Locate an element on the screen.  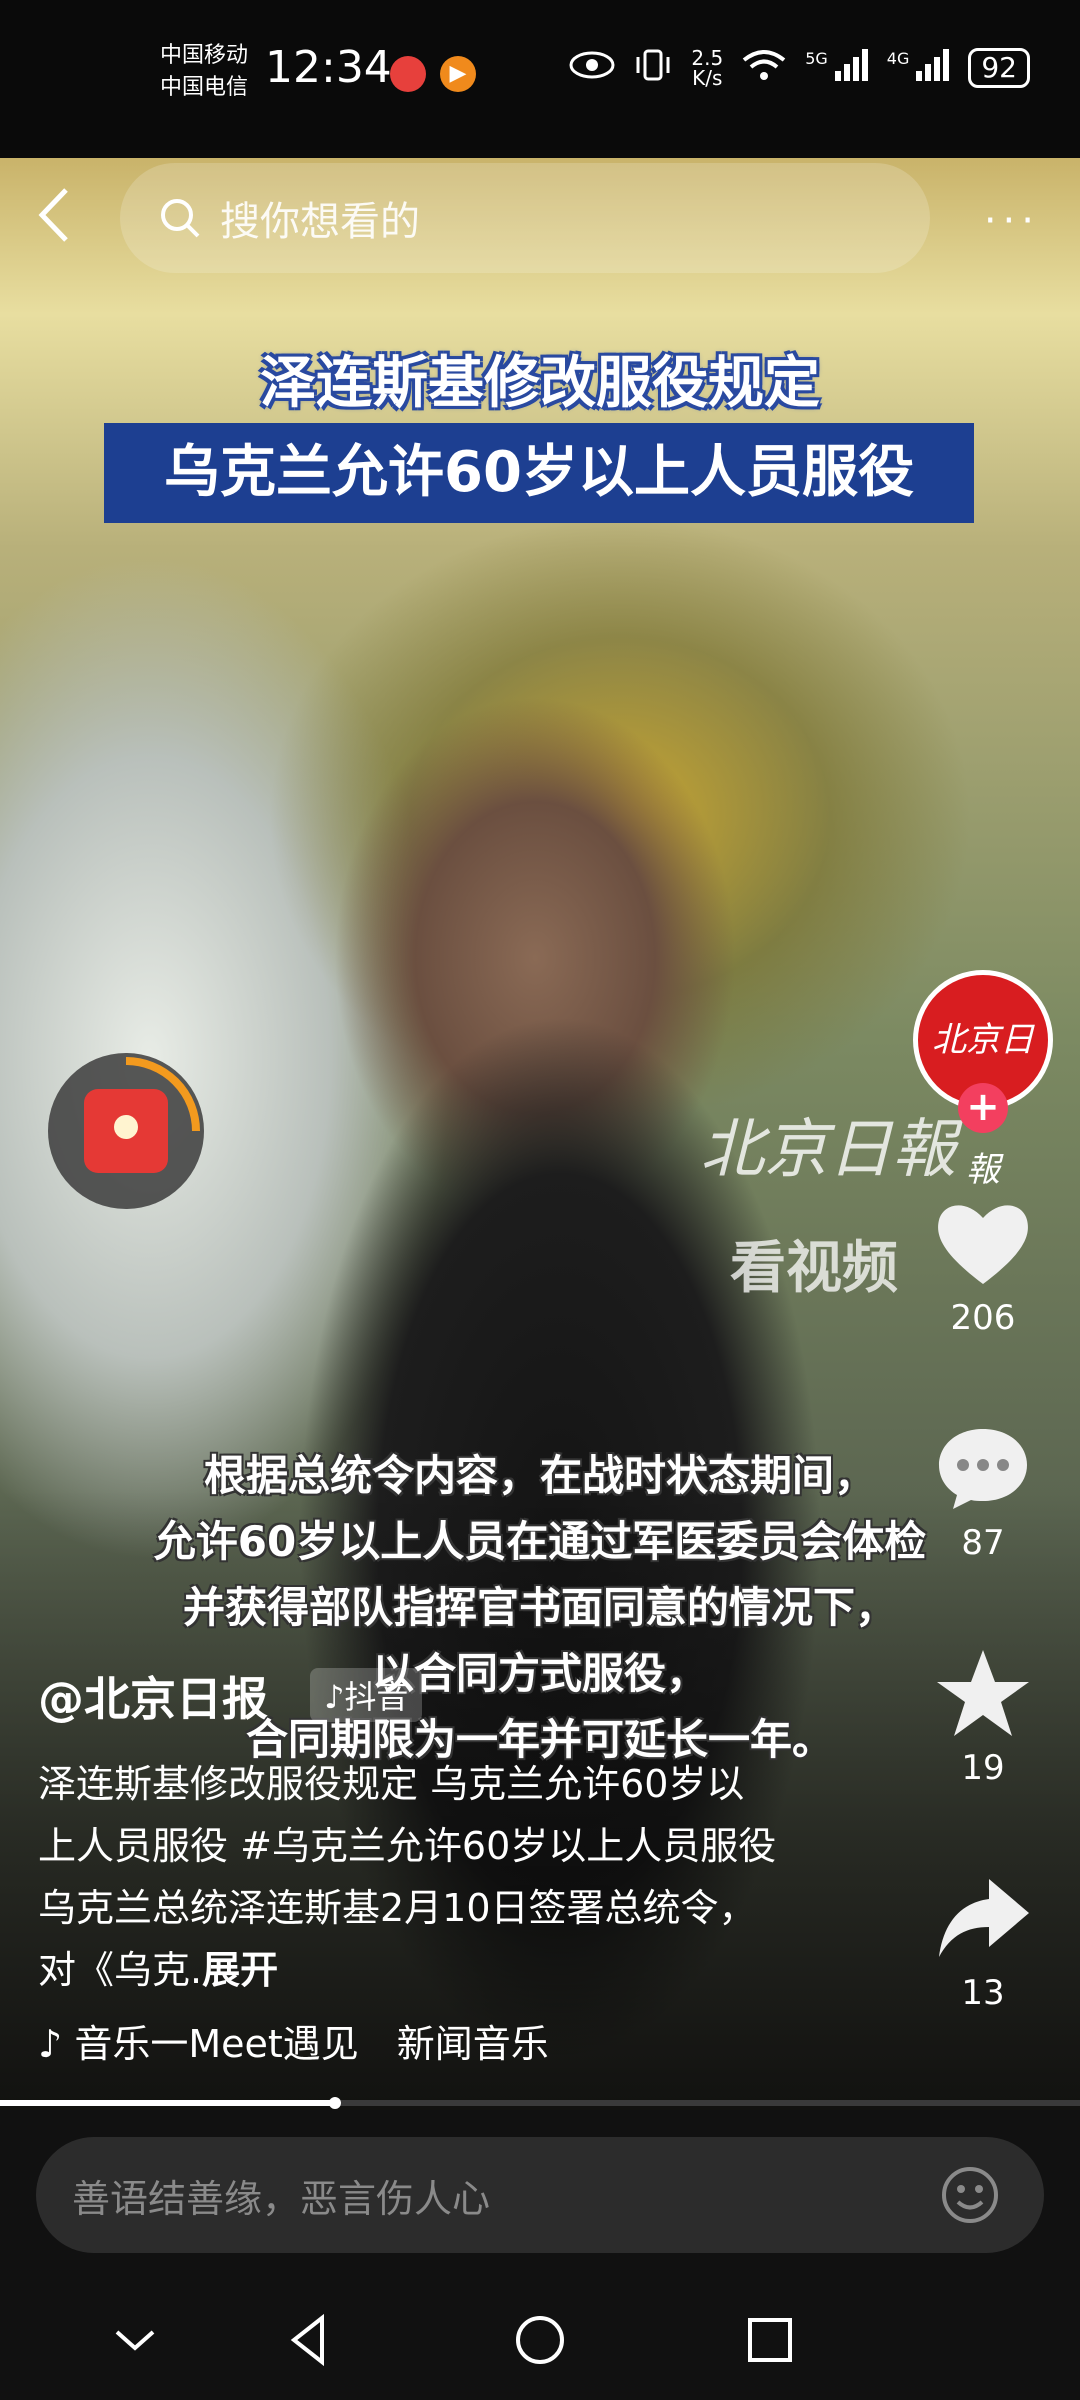
comment-button: 87 is located at coordinates (983, 1493).